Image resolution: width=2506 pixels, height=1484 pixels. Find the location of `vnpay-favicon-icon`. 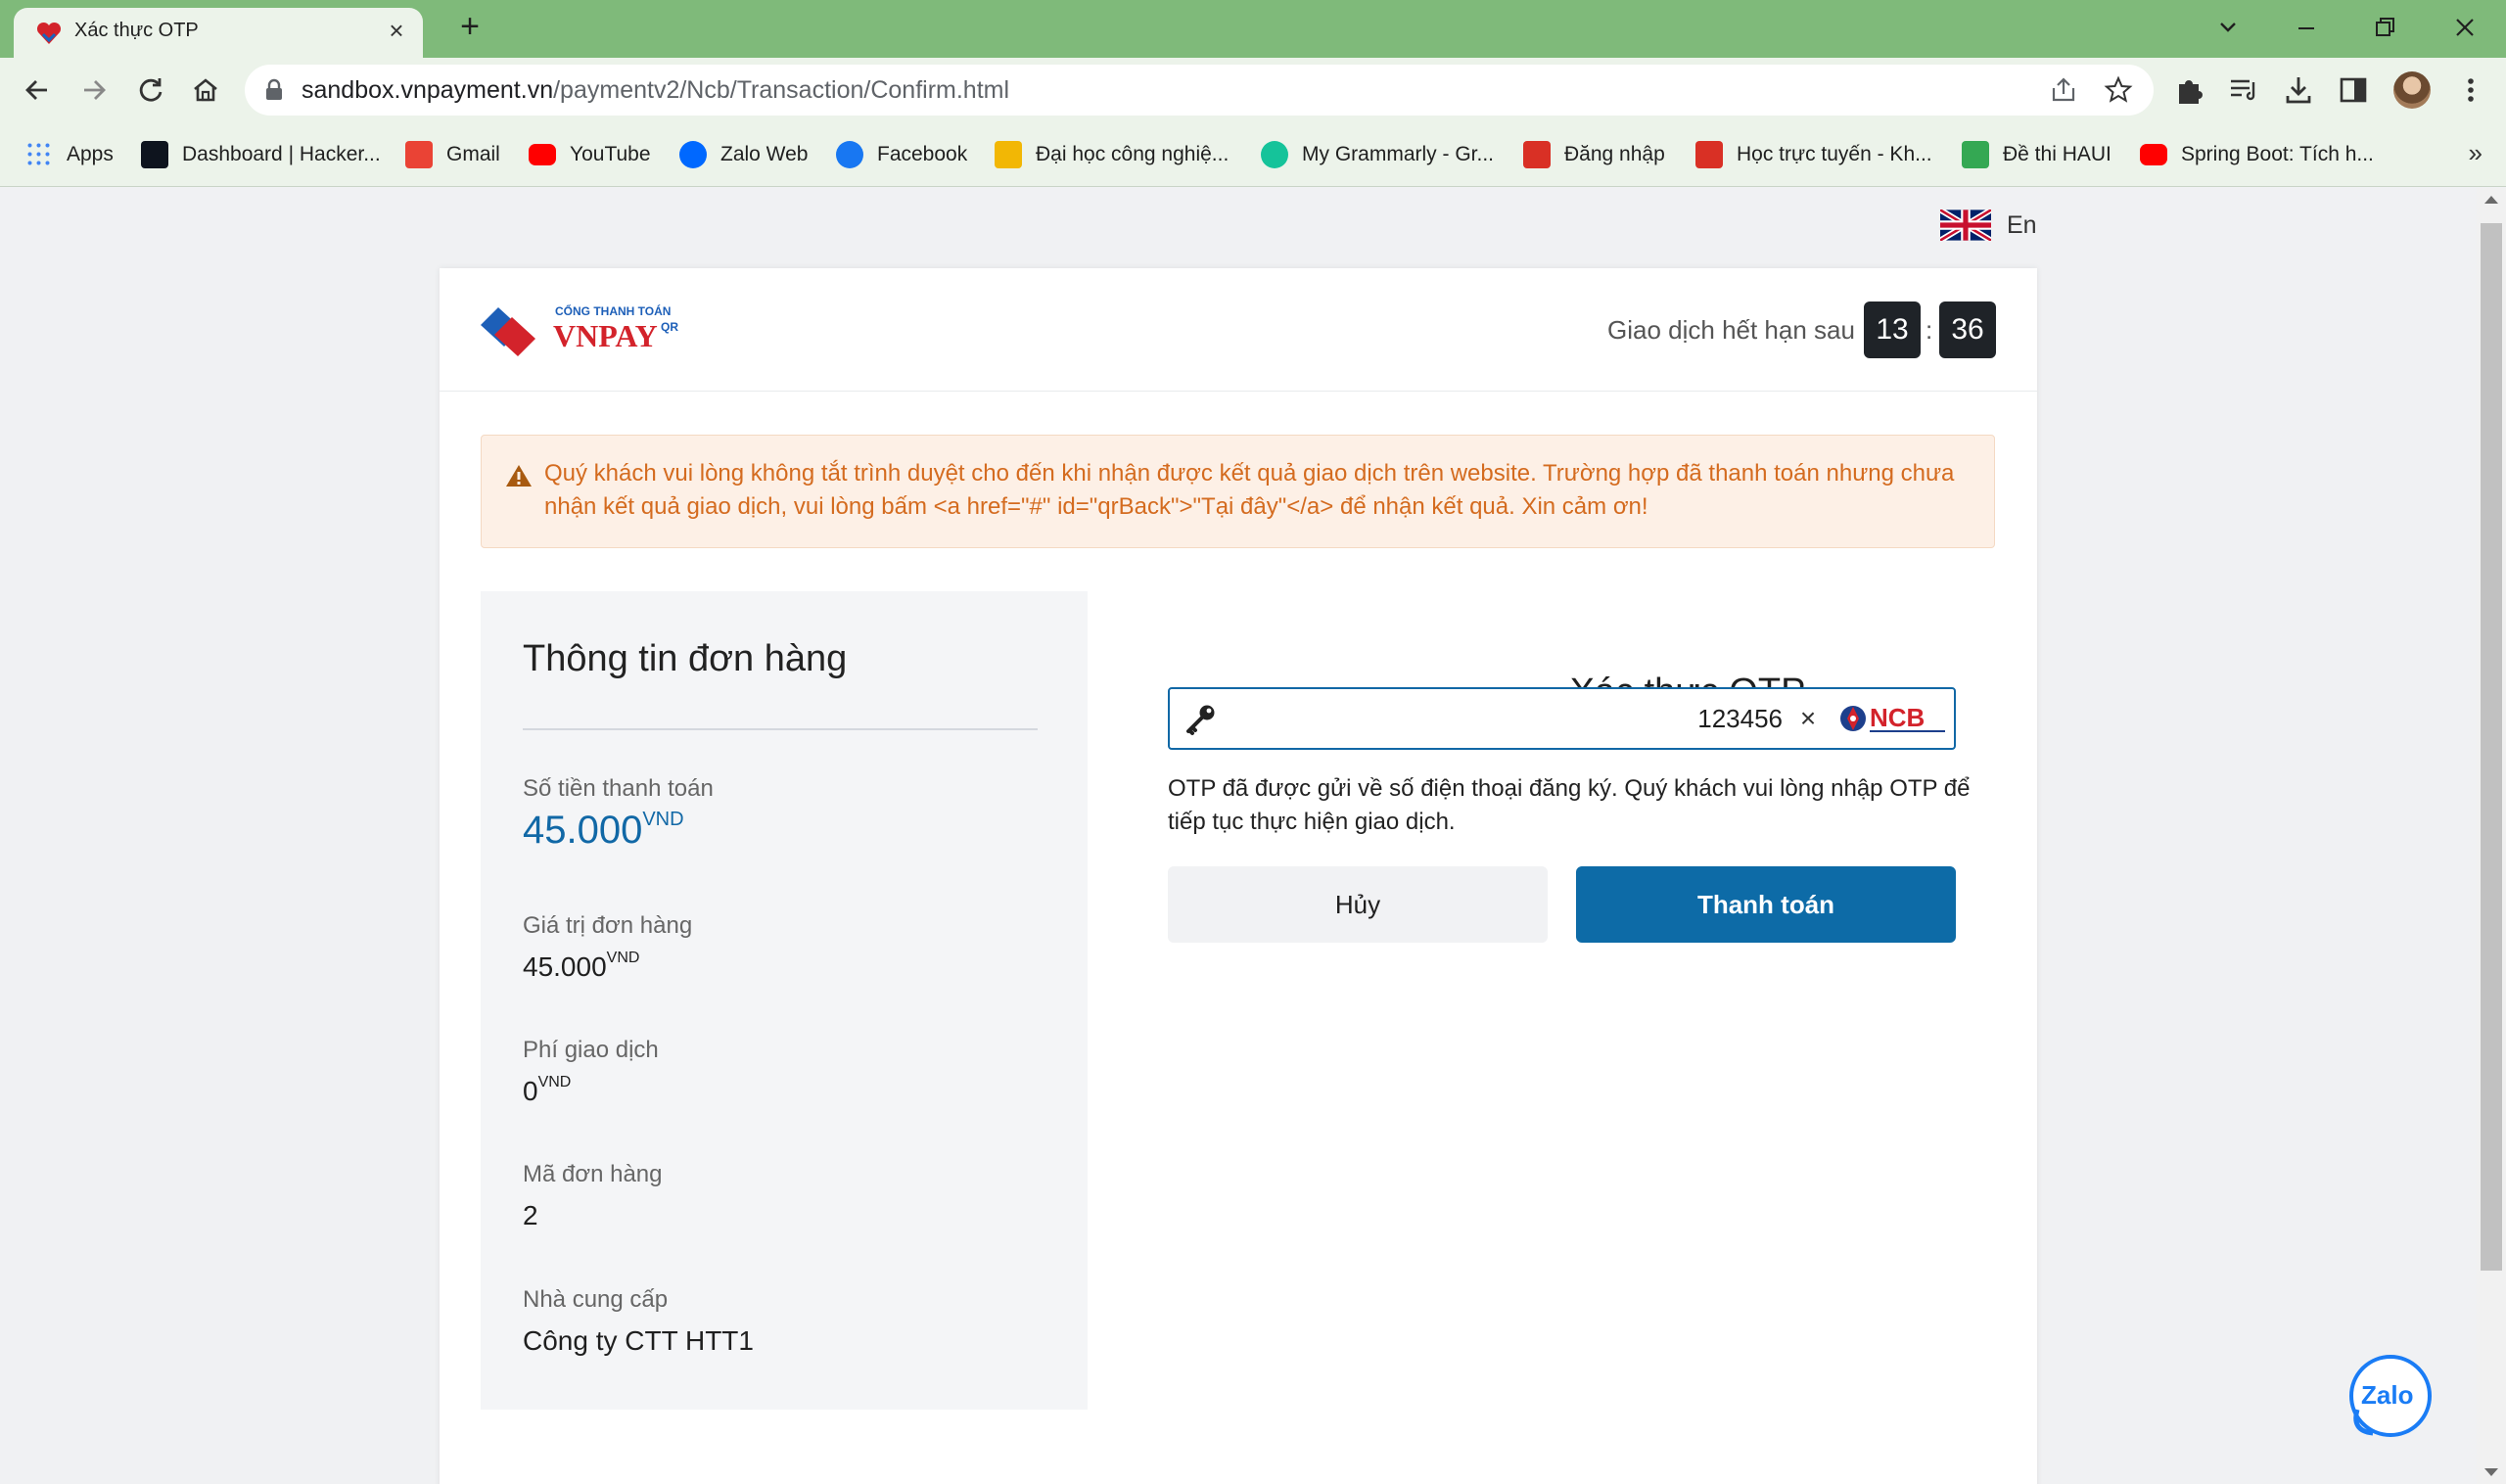

vnpay-favicon-icon is located at coordinates (49, 33).